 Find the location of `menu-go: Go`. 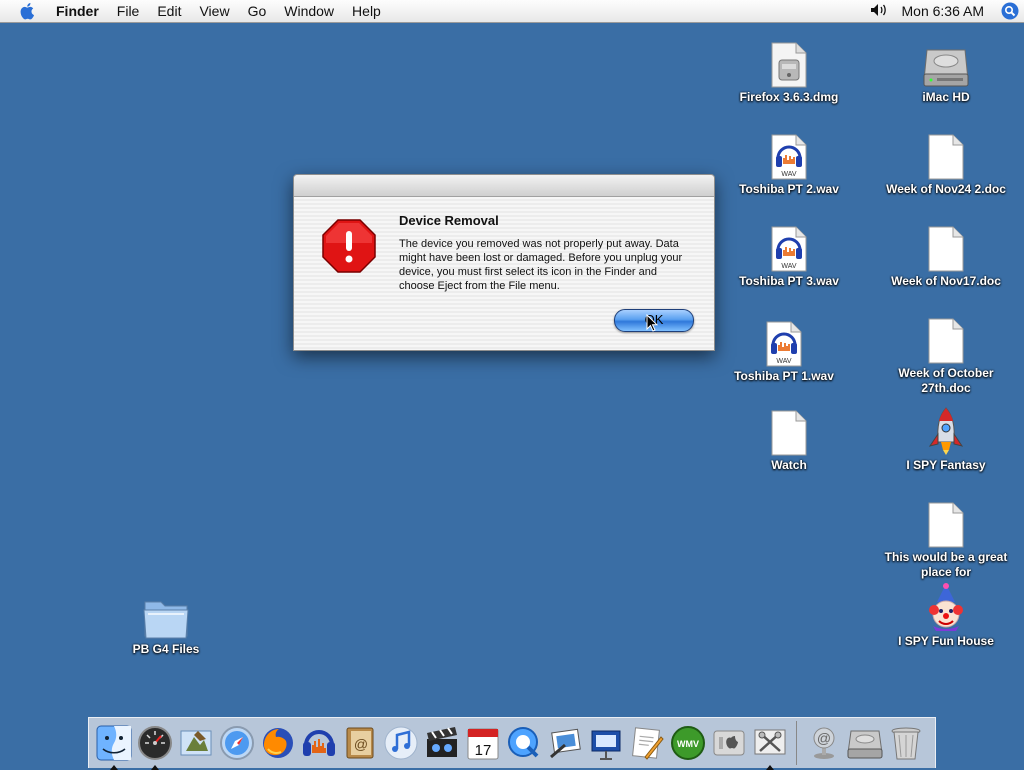

menu-go: Go is located at coordinates (257, 11).